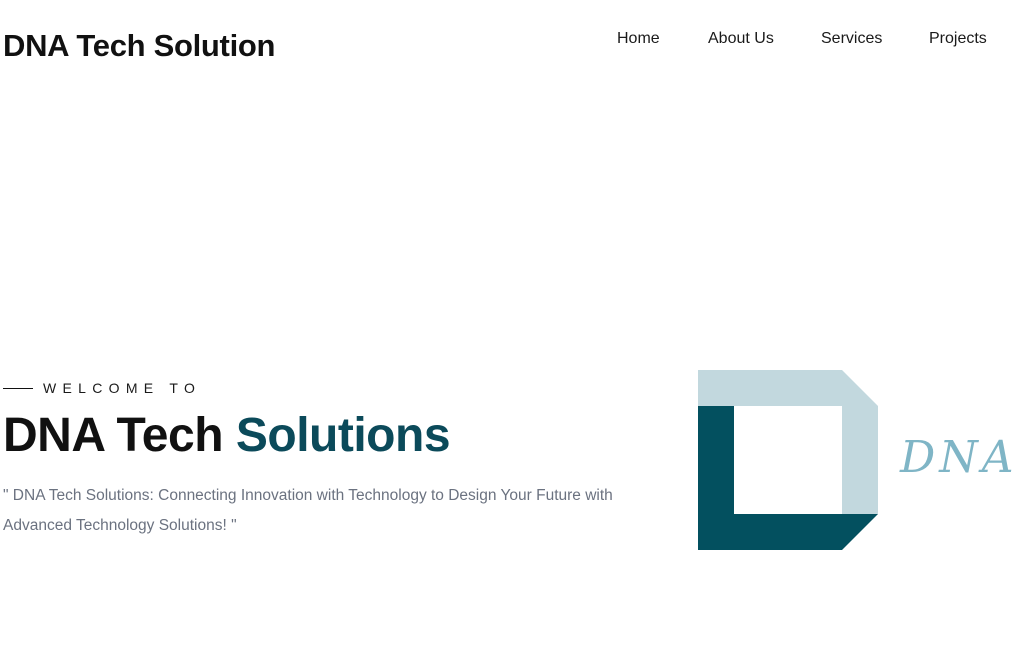 This screenshot has height=652, width=1024. Describe the element at coordinates (741, 39) in the screenshot. I see `nav-about-us: About Us` at that location.